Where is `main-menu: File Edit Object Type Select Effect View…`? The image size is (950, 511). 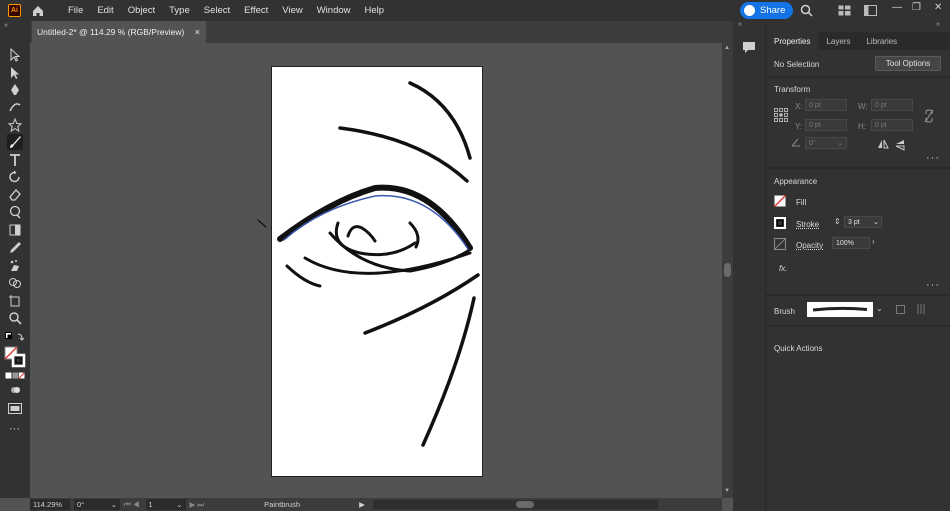
main-menu: File Edit Object Type Select Effect View… is located at coordinates (226, 10).